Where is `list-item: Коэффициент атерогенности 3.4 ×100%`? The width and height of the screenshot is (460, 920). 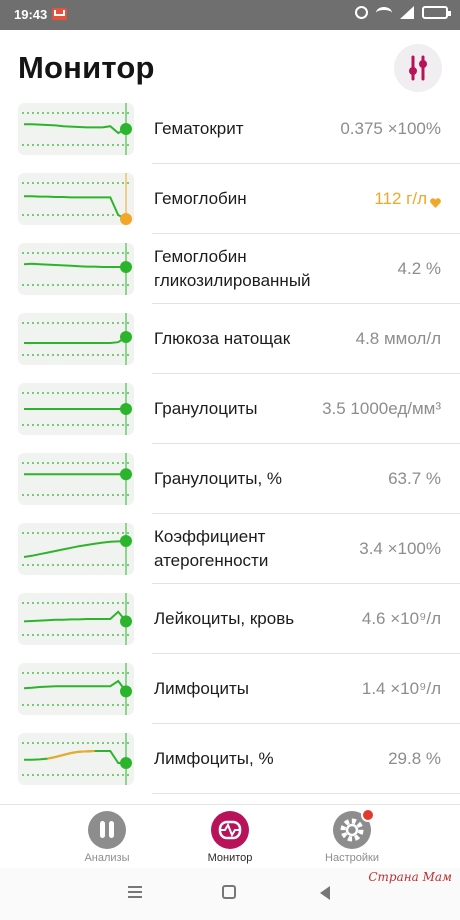 list-item: Коэффициент атерогенности 3.4 ×100% is located at coordinates (230, 549).